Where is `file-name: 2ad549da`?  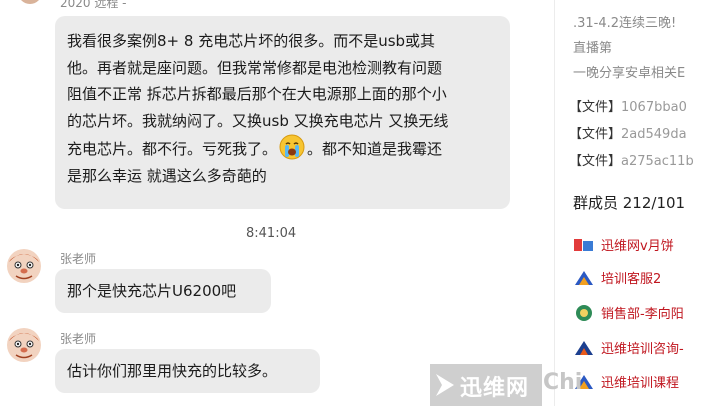
file-name: 2ad549da is located at coordinates (654, 134).